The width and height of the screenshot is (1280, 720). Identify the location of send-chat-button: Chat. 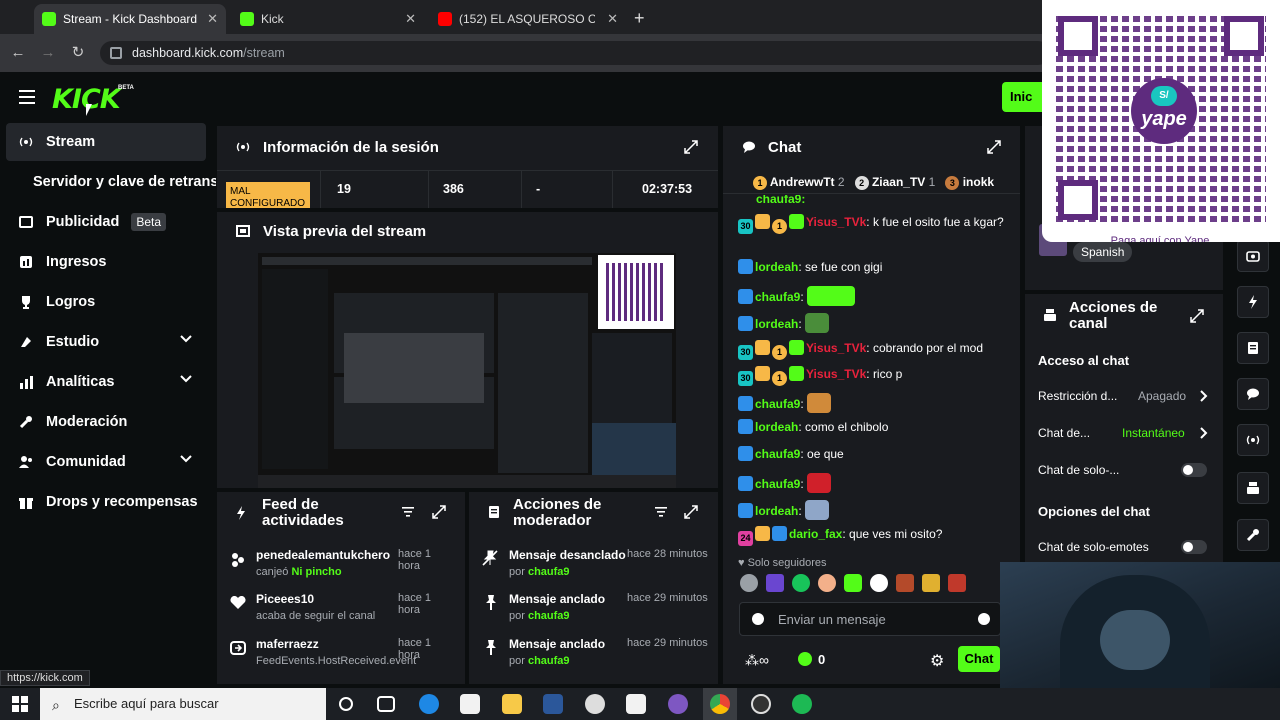
(979, 659).